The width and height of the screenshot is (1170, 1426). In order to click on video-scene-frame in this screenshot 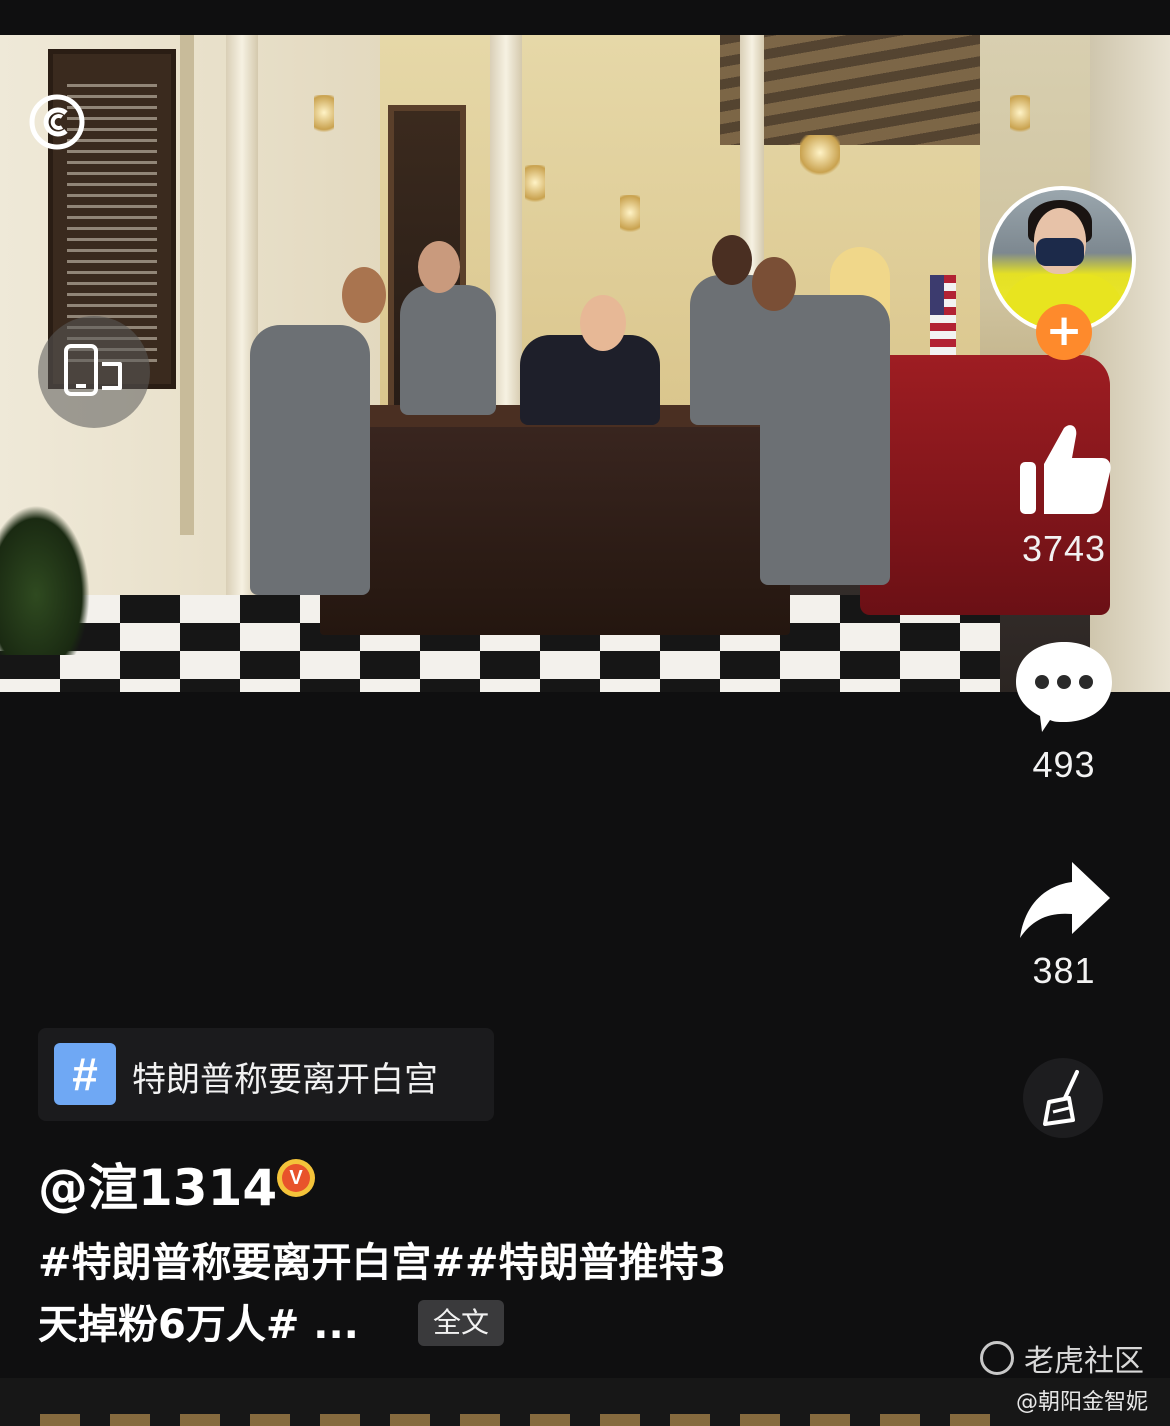, I will do `click(187, 285)`.